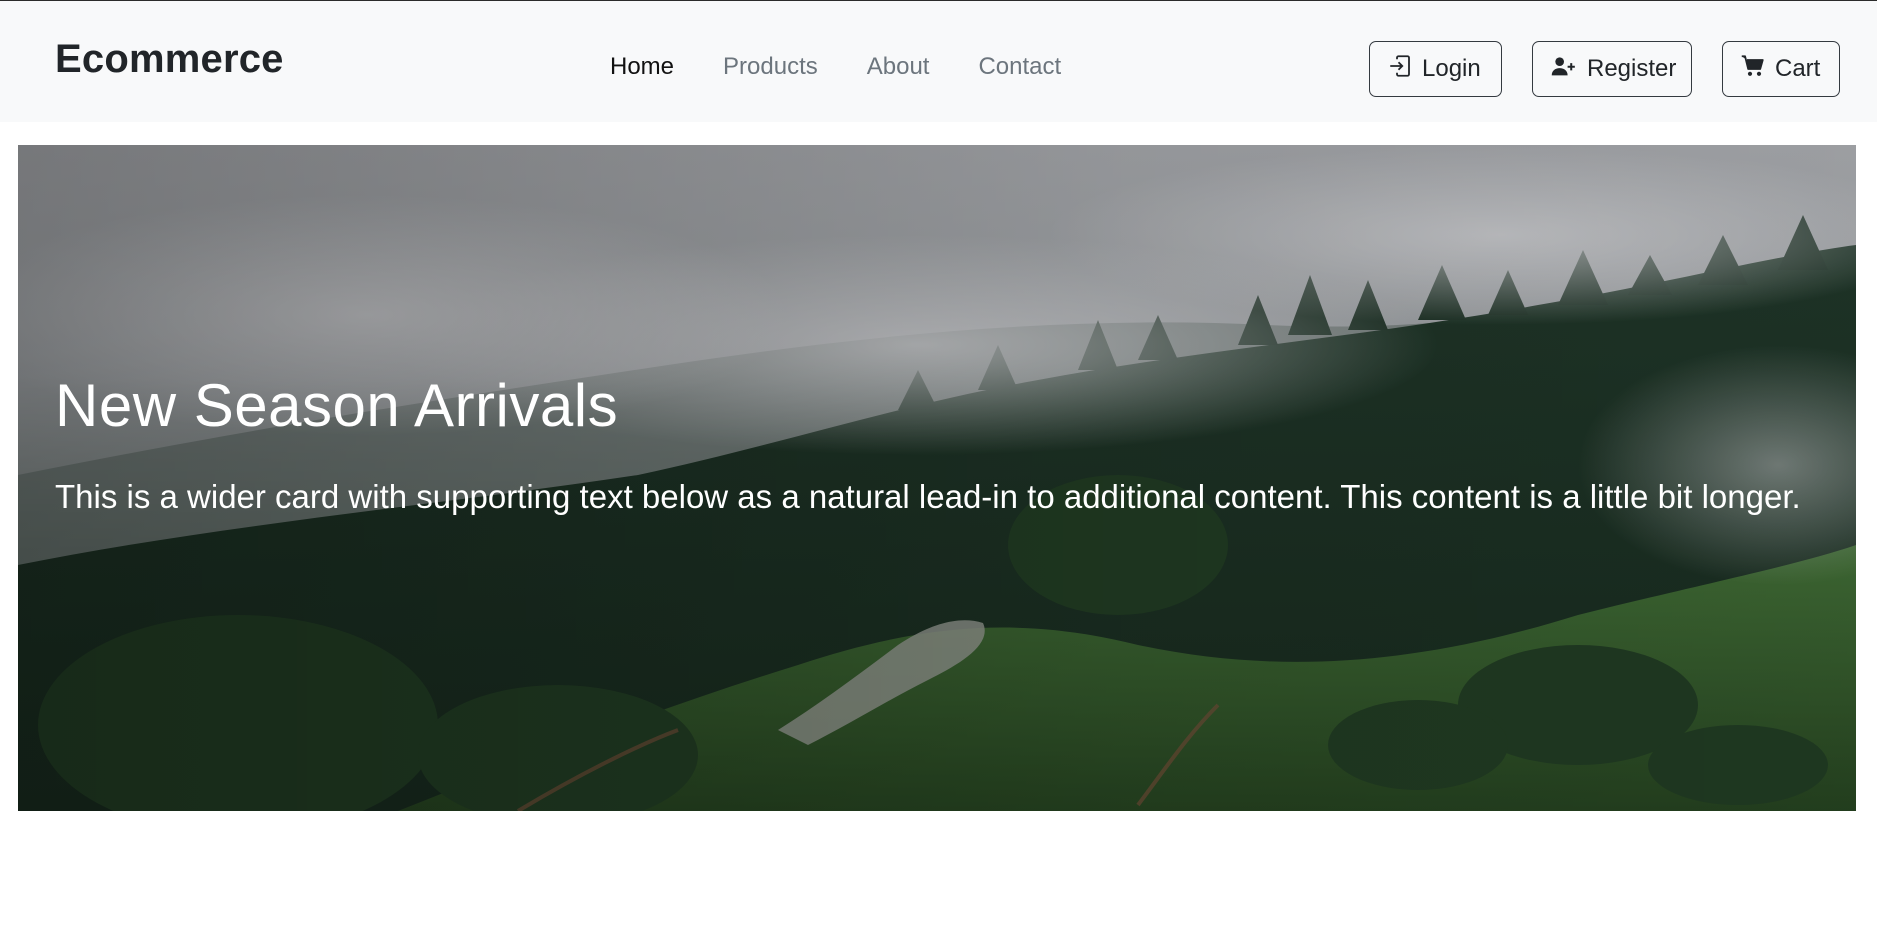 Image resolution: width=1877 pixels, height=951 pixels. What do you see at coordinates (1632, 68) in the screenshot?
I see `register-label: Register` at bounding box center [1632, 68].